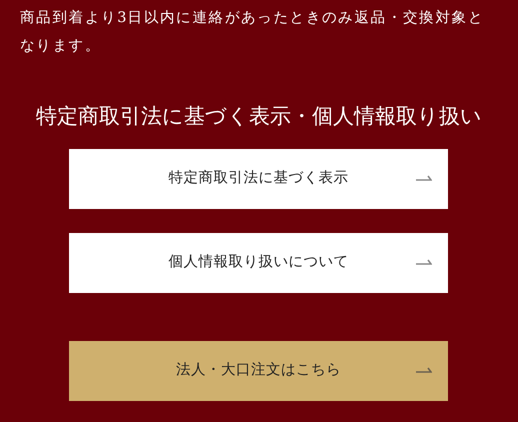 This screenshot has width=518, height=422. I want to click on link-button: 特定商取引法に基づく表示, so click(258, 179).